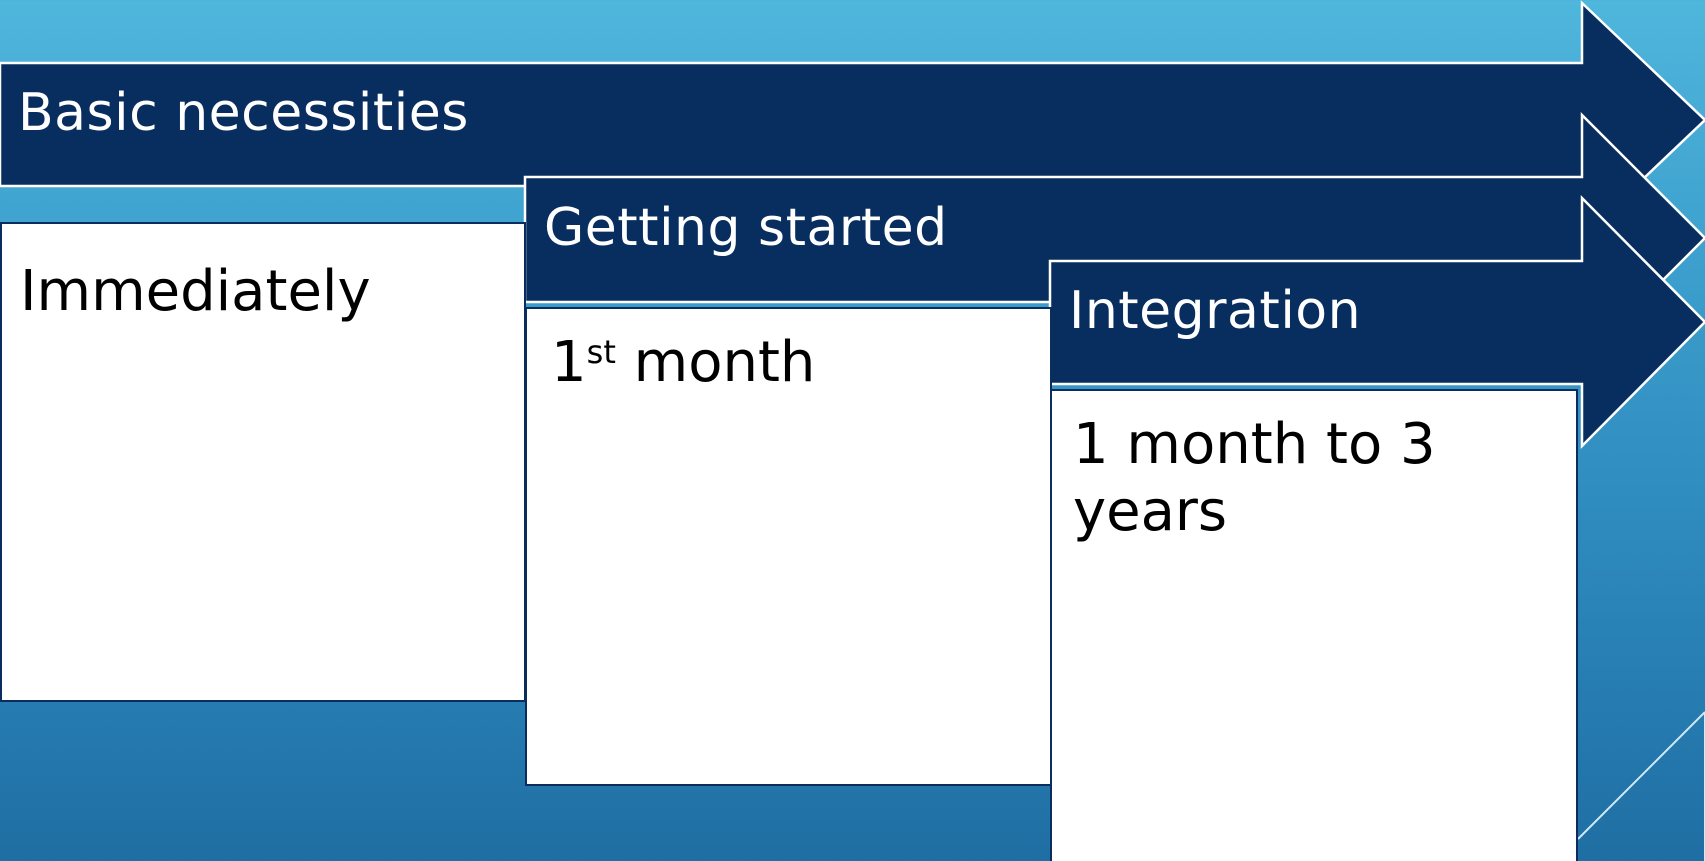  What do you see at coordinates (195, 291) in the screenshot?
I see `stage-timeframe-immediately: Immediately` at bounding box center [195, 291].